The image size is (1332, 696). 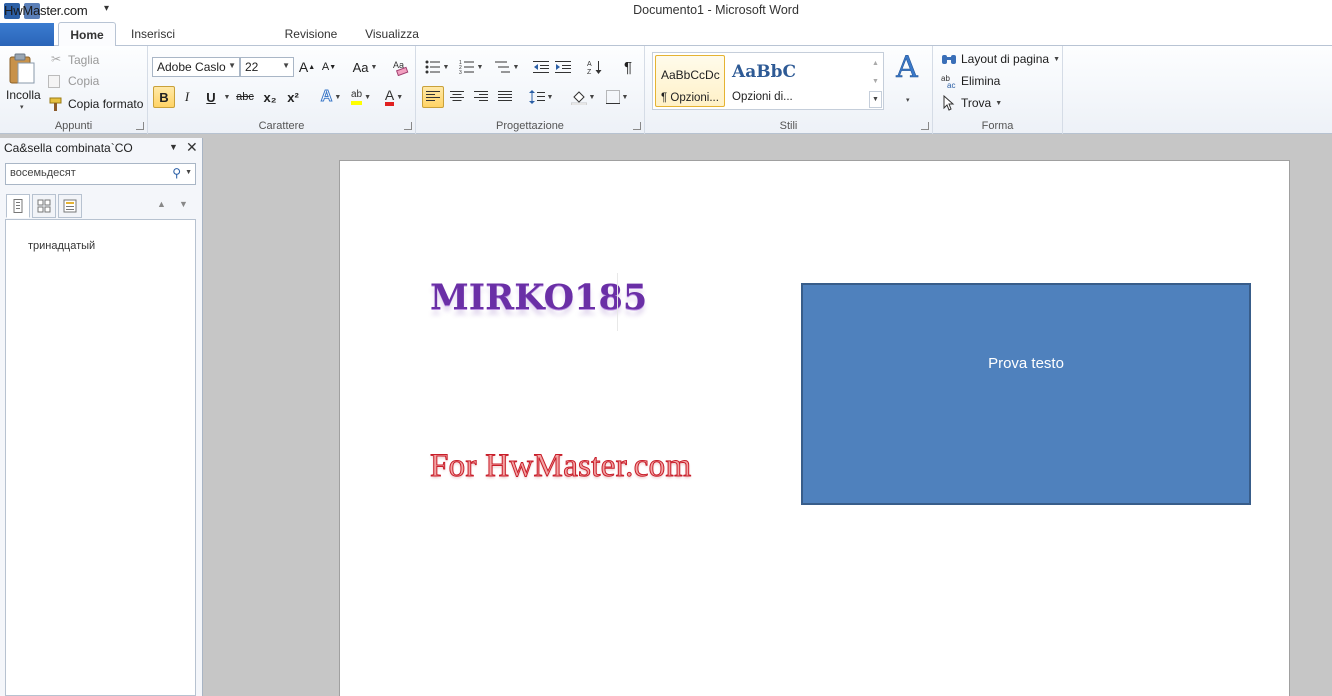 I want to click on tab-browse-results, so click(x=70, y=206).